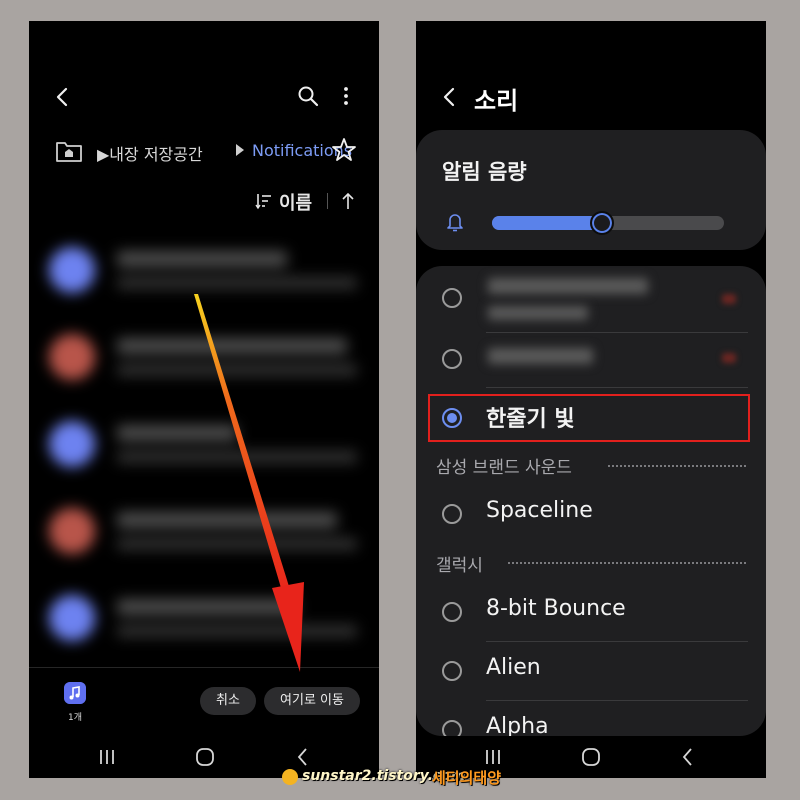 Image resolution: width=800 pixels, height=800 pixels. What do you see at coordinates (517, 725) in the screenshot?
I see `ringtone-alpha: Alpha` at bounding box center [517, 725].